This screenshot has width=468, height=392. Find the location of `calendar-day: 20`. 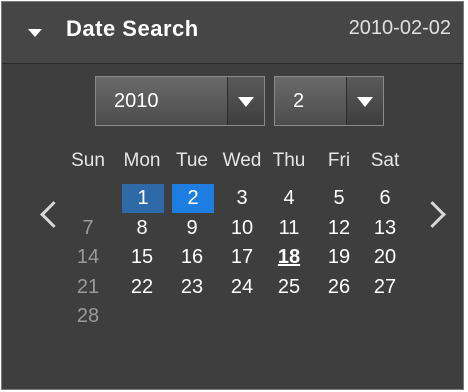

calendar-day: 20 is located at coordinates (385, 257).